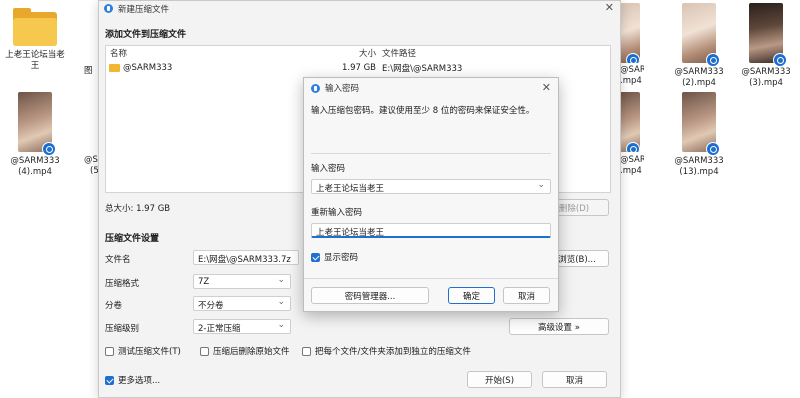 The image size is (800, 398). Describe the element at coordinates (251, 352) in the screenshot. I see `checkbox-label: 压缩后删除原始文件` at that location.